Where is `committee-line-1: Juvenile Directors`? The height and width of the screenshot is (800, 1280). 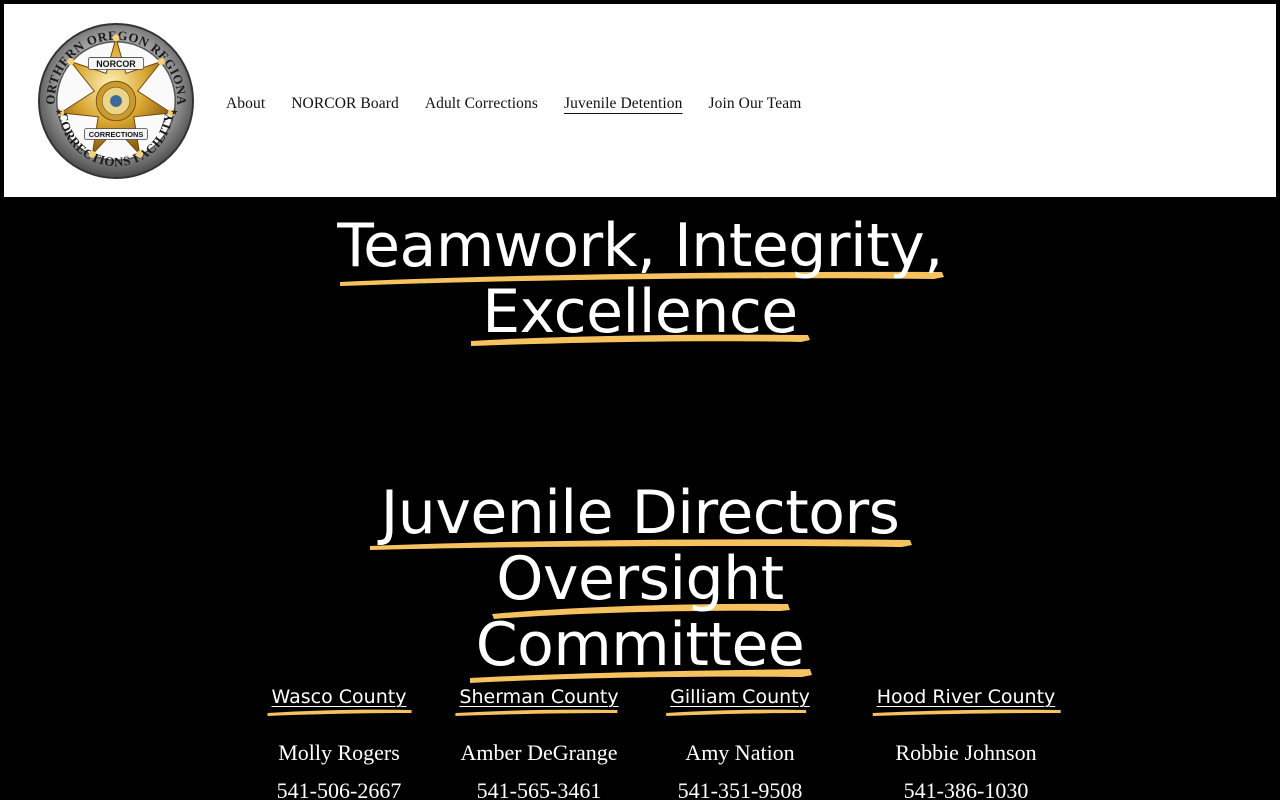 committee-line-1: Juvenile Directors is located at coordinates (640, 514).